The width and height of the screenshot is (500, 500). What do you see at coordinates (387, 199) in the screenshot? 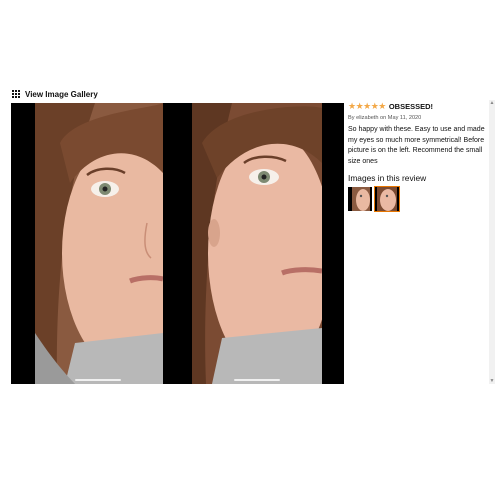
I see `review-thumbnail-selected` at bounding box center [387, 199].